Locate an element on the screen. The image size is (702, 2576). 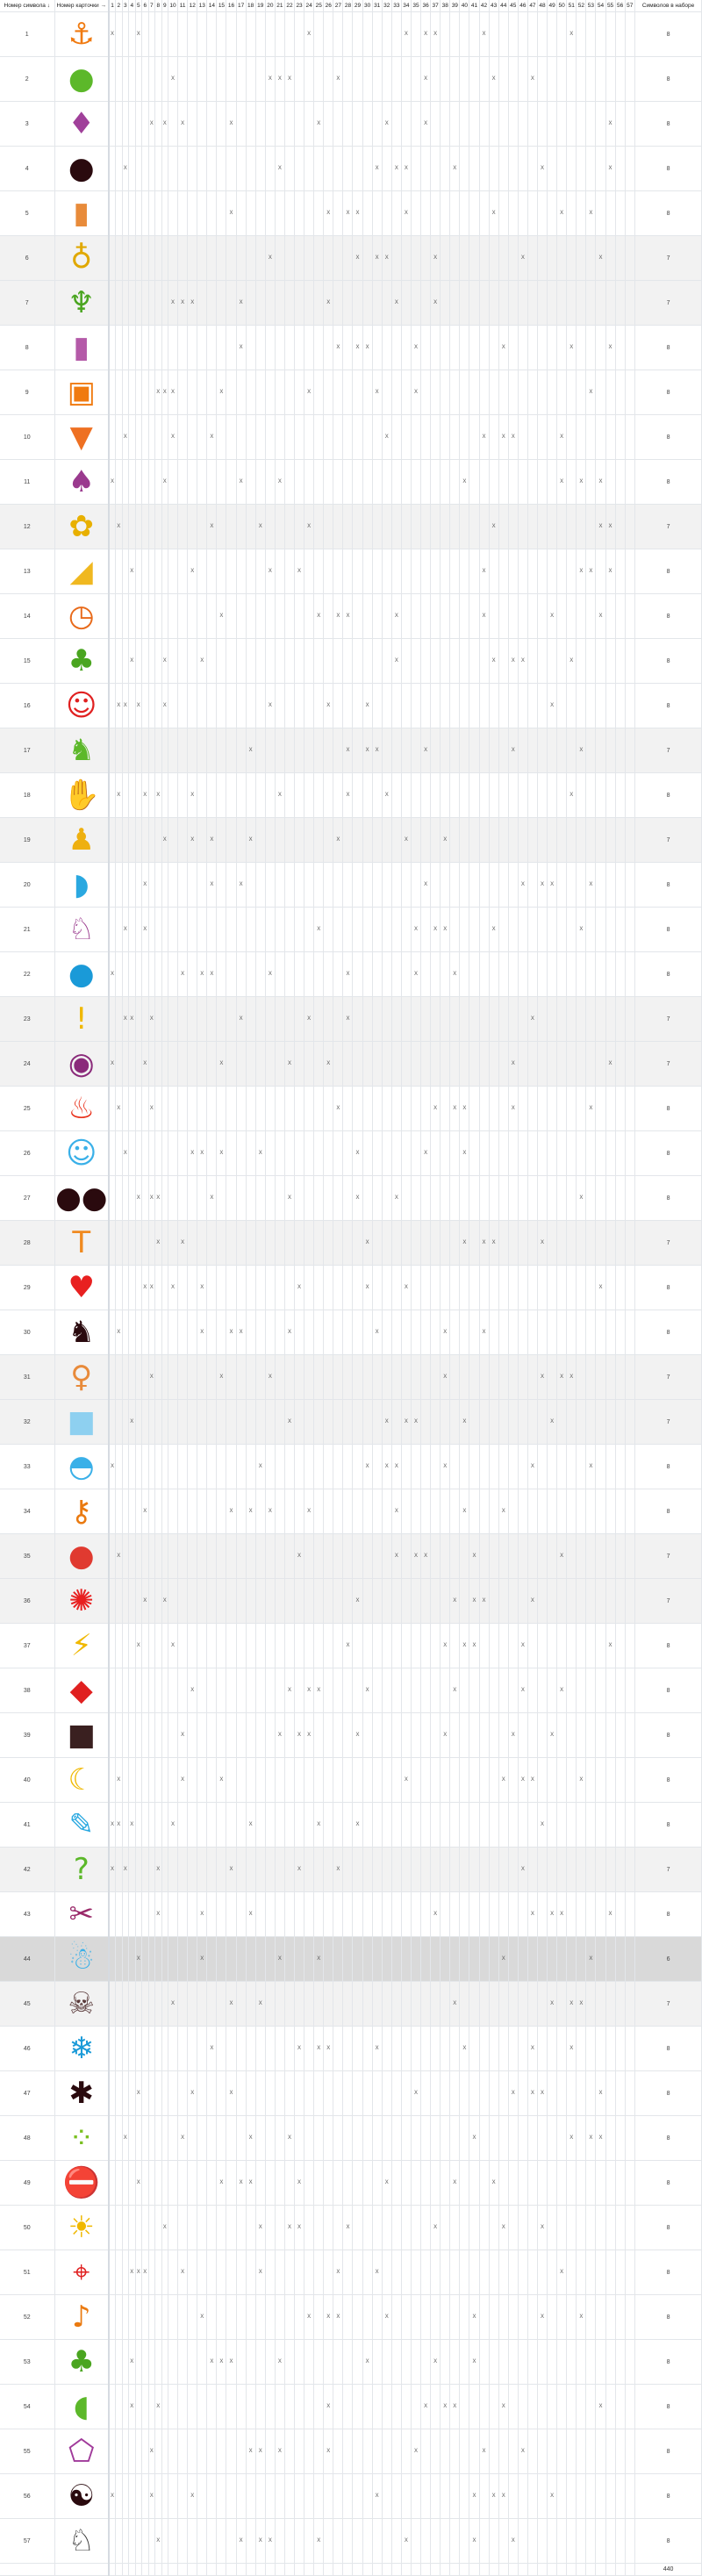
card-column-header: 34 is located at coordinates (406, 6).